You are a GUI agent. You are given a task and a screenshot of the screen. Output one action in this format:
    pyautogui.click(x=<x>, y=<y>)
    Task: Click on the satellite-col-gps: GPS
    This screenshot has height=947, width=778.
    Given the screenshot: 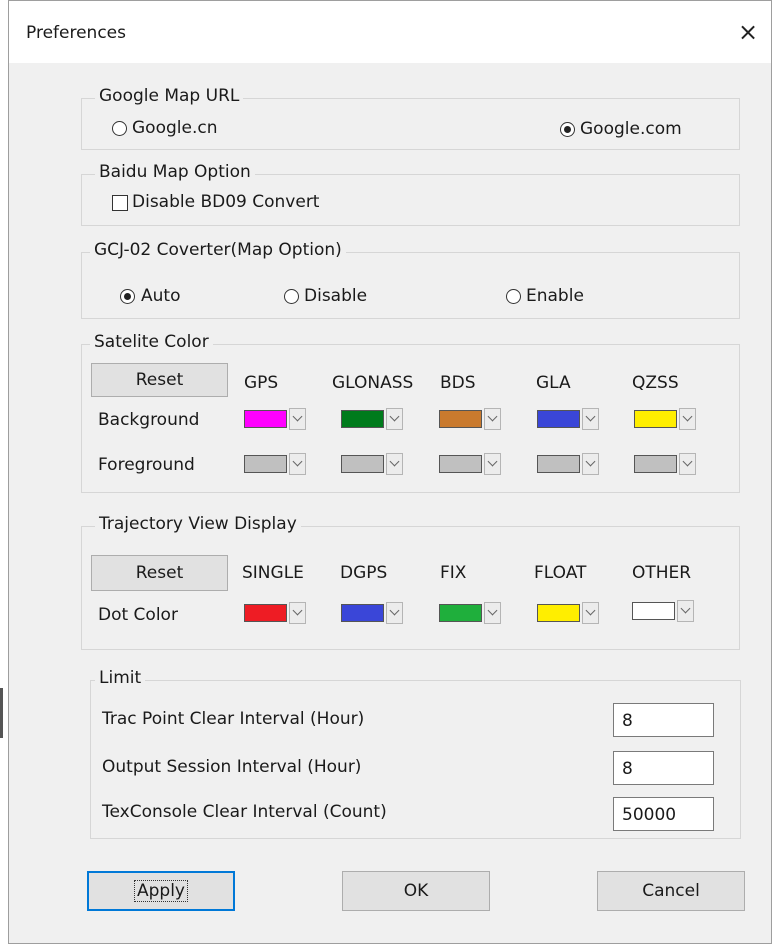 What is the action you would take?
    pyautogui.click(x=261, y=383)
    